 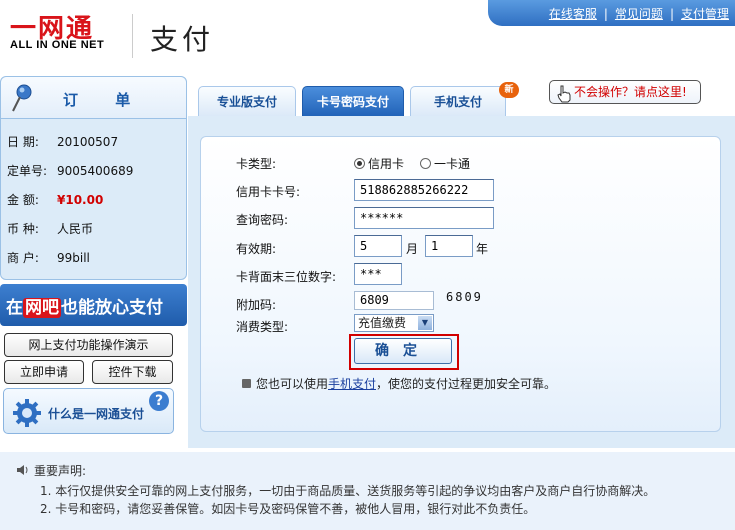 What do you see at coordinates (449, 246) in the screenshot?
I see `expiry-year-input: 1` at bounding box center [449, 246].